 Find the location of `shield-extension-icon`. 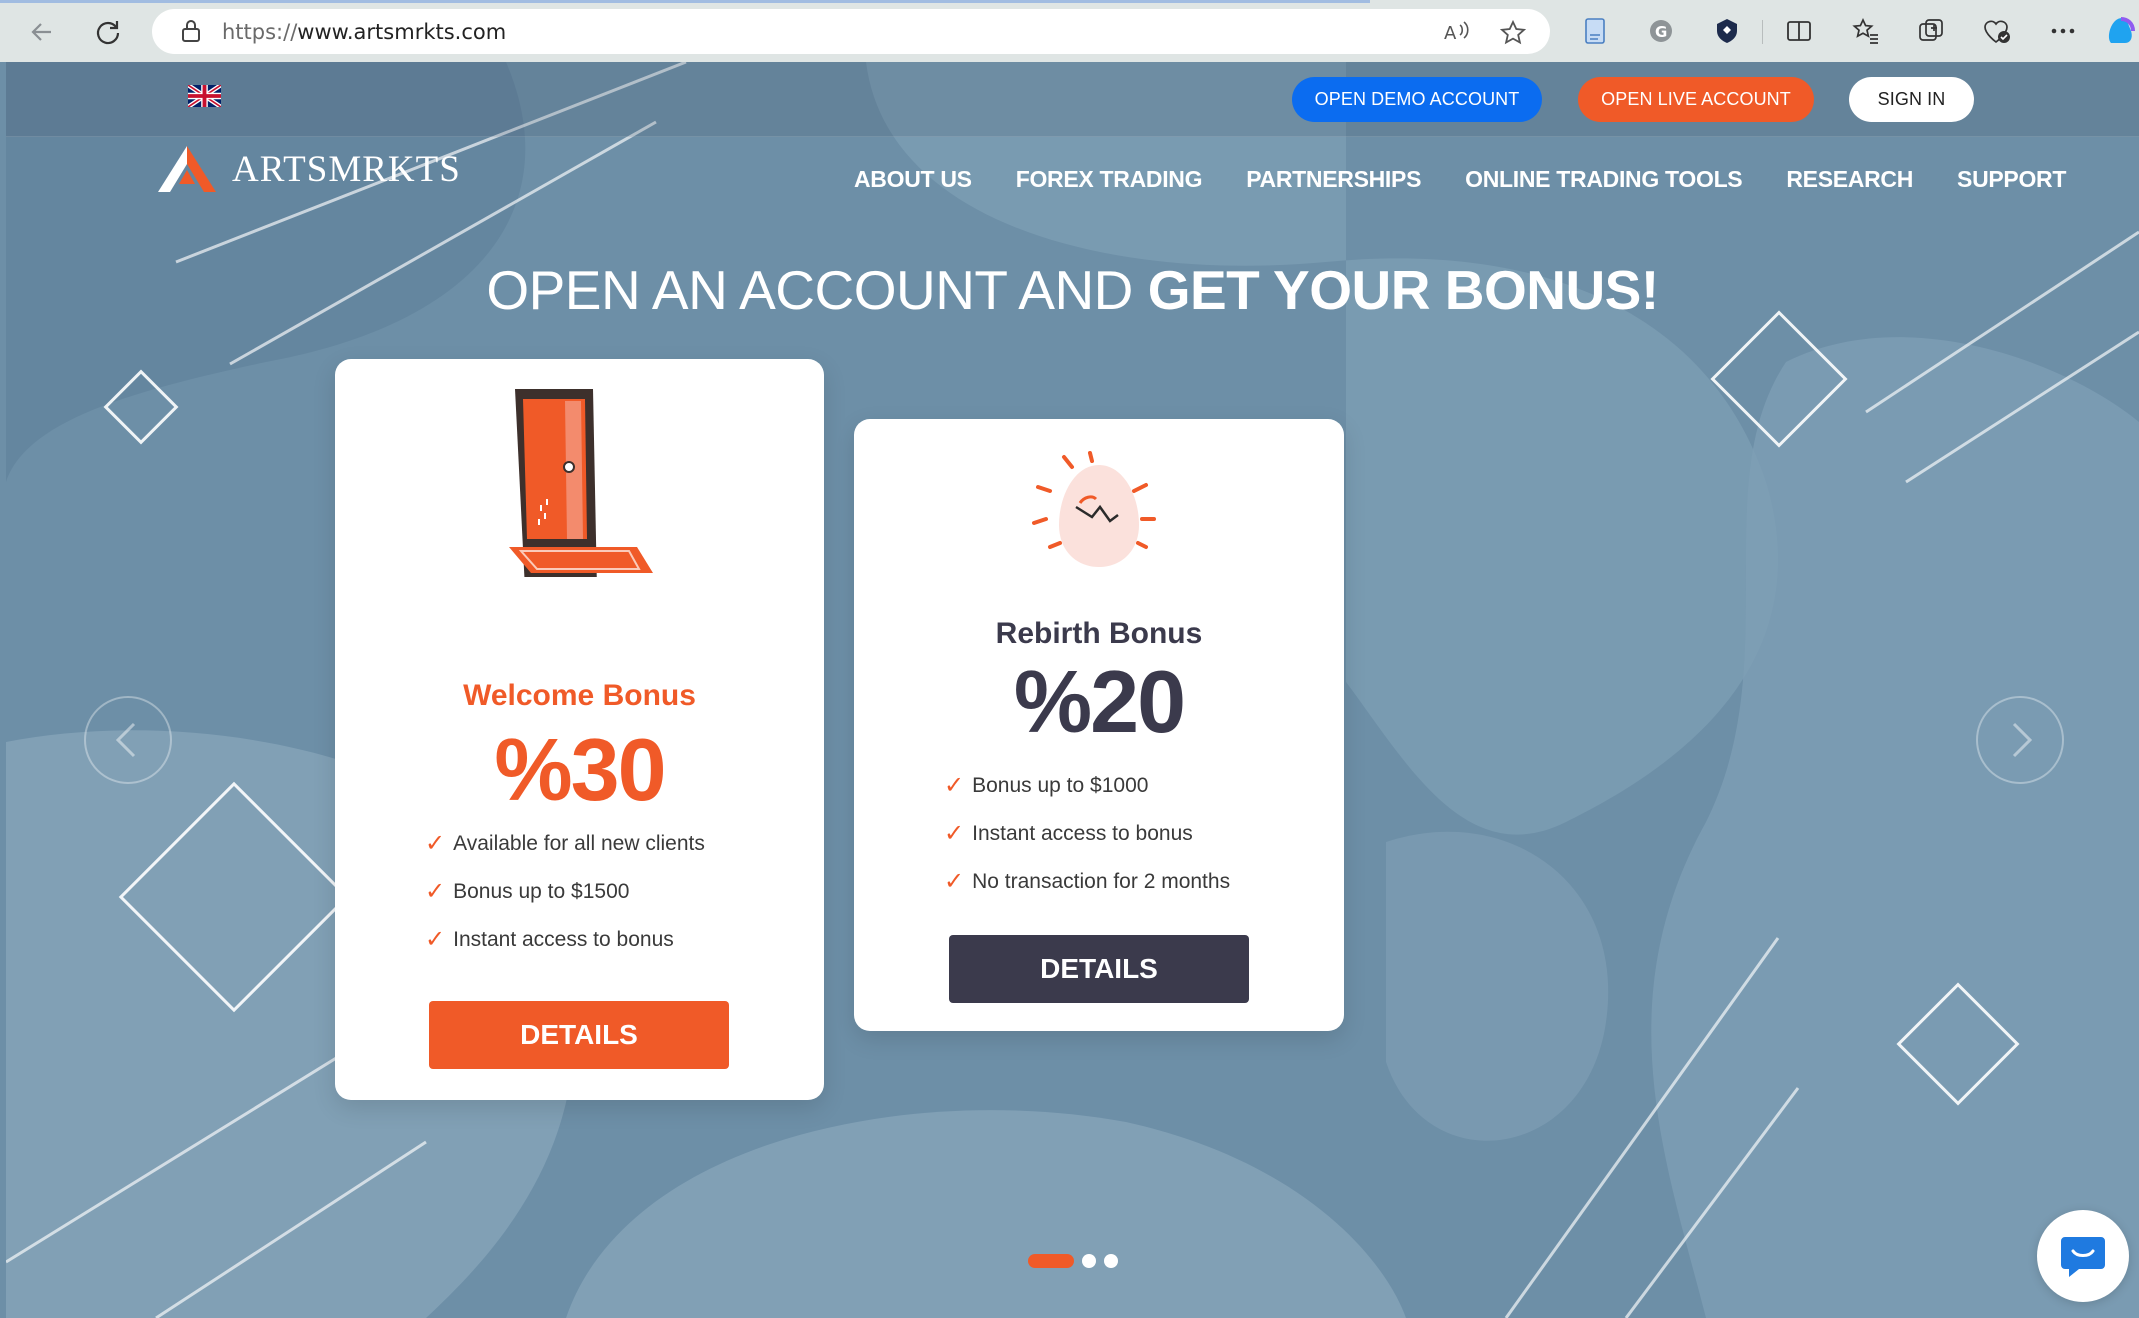

shield-extension-icon is located at coordinates (1727, 31).